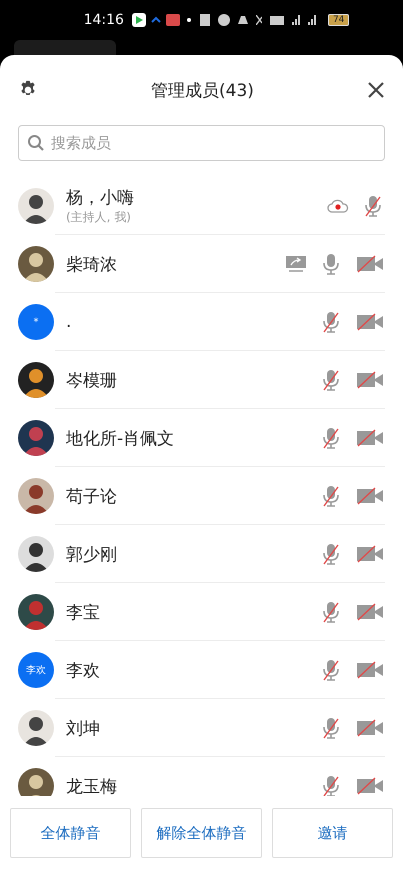 The image size is (403, 895). I want to click on member-name: 郭少刚, so click(92, 555).